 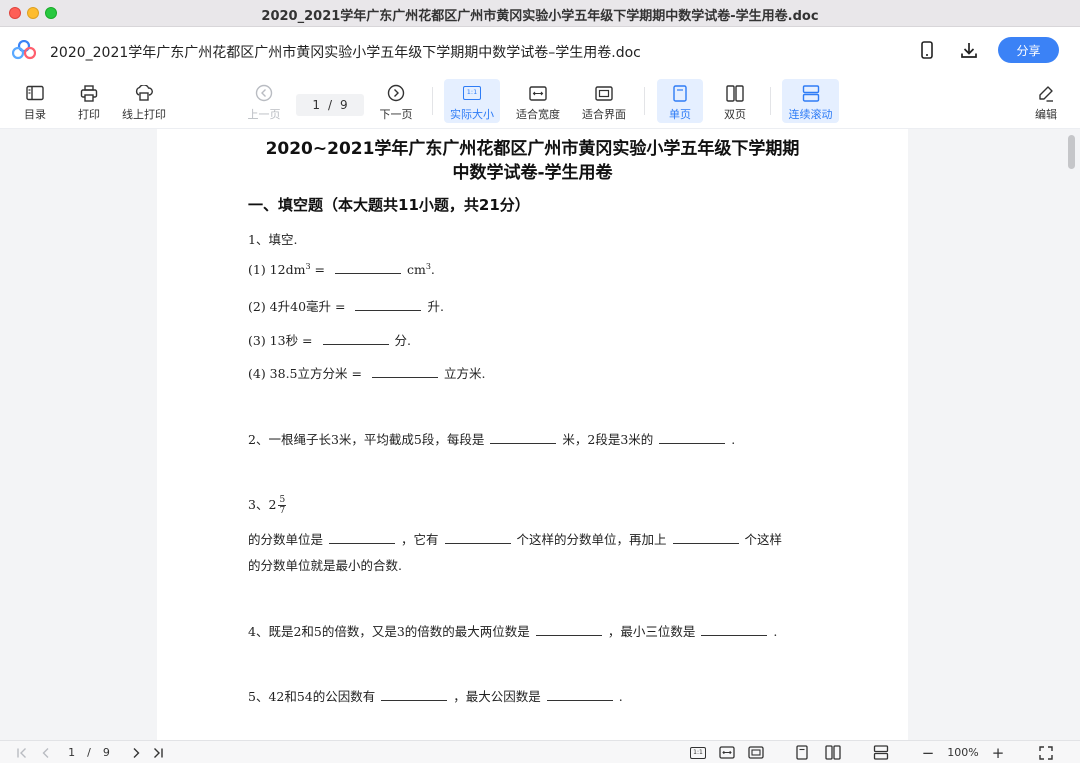 What do you see at coordinates (396, 101) in the screenshot?
I see `next-page-button: 下一页` at bounding box center [396, 101].